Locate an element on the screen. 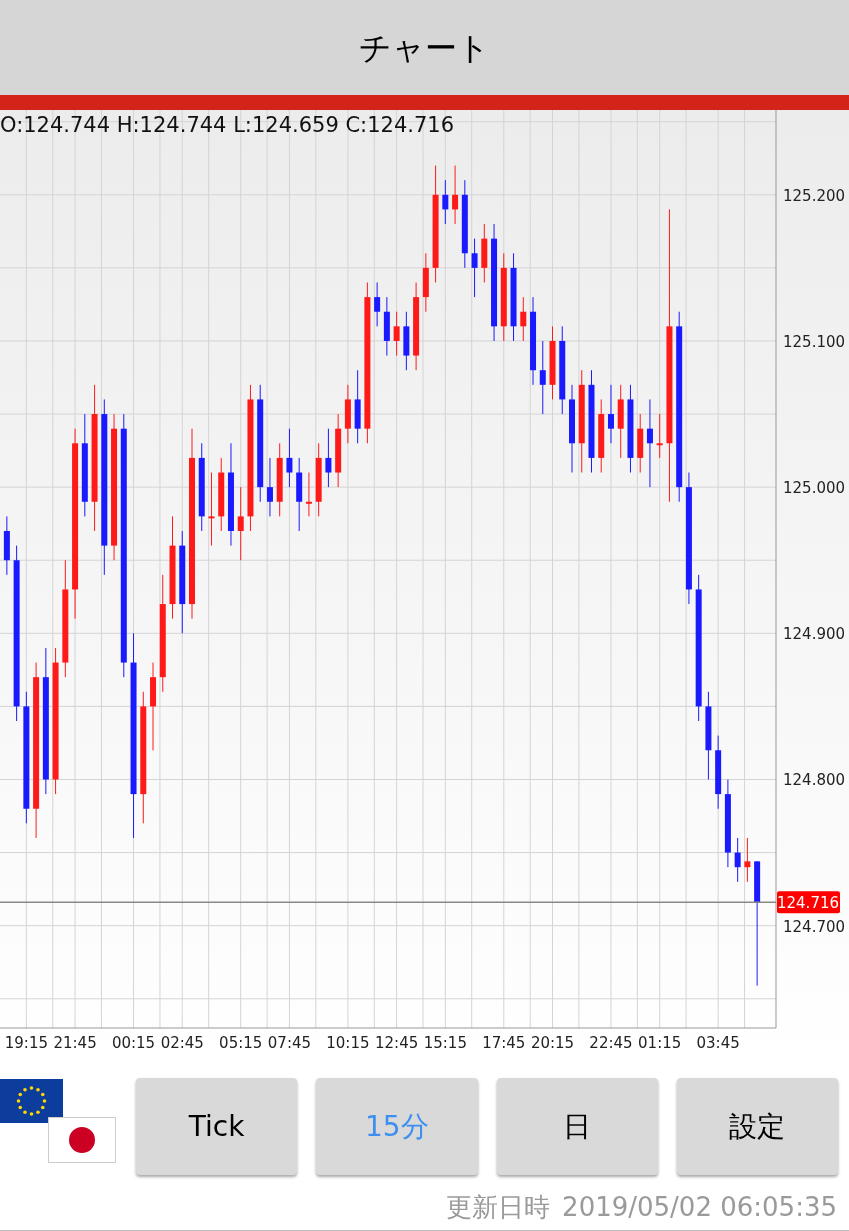 This screenshot has height=1231, width=849. screen-title: チャート is located at coordinates (424, 48).